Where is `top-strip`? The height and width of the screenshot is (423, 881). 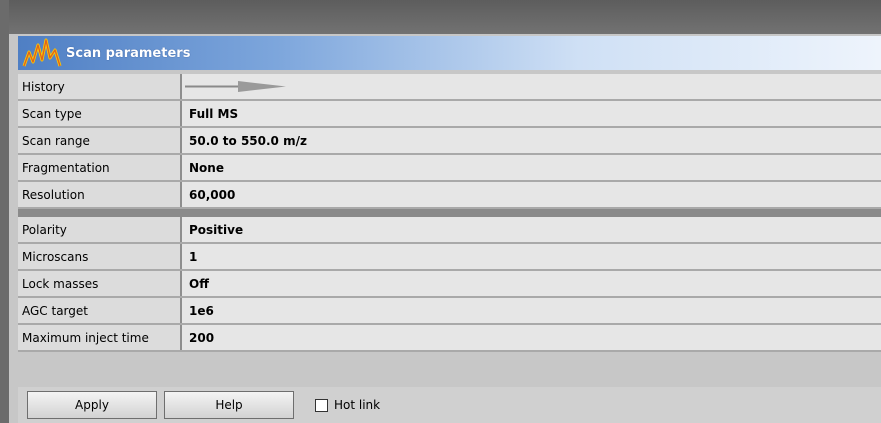
top-strip is located at coordinates (445, 17).